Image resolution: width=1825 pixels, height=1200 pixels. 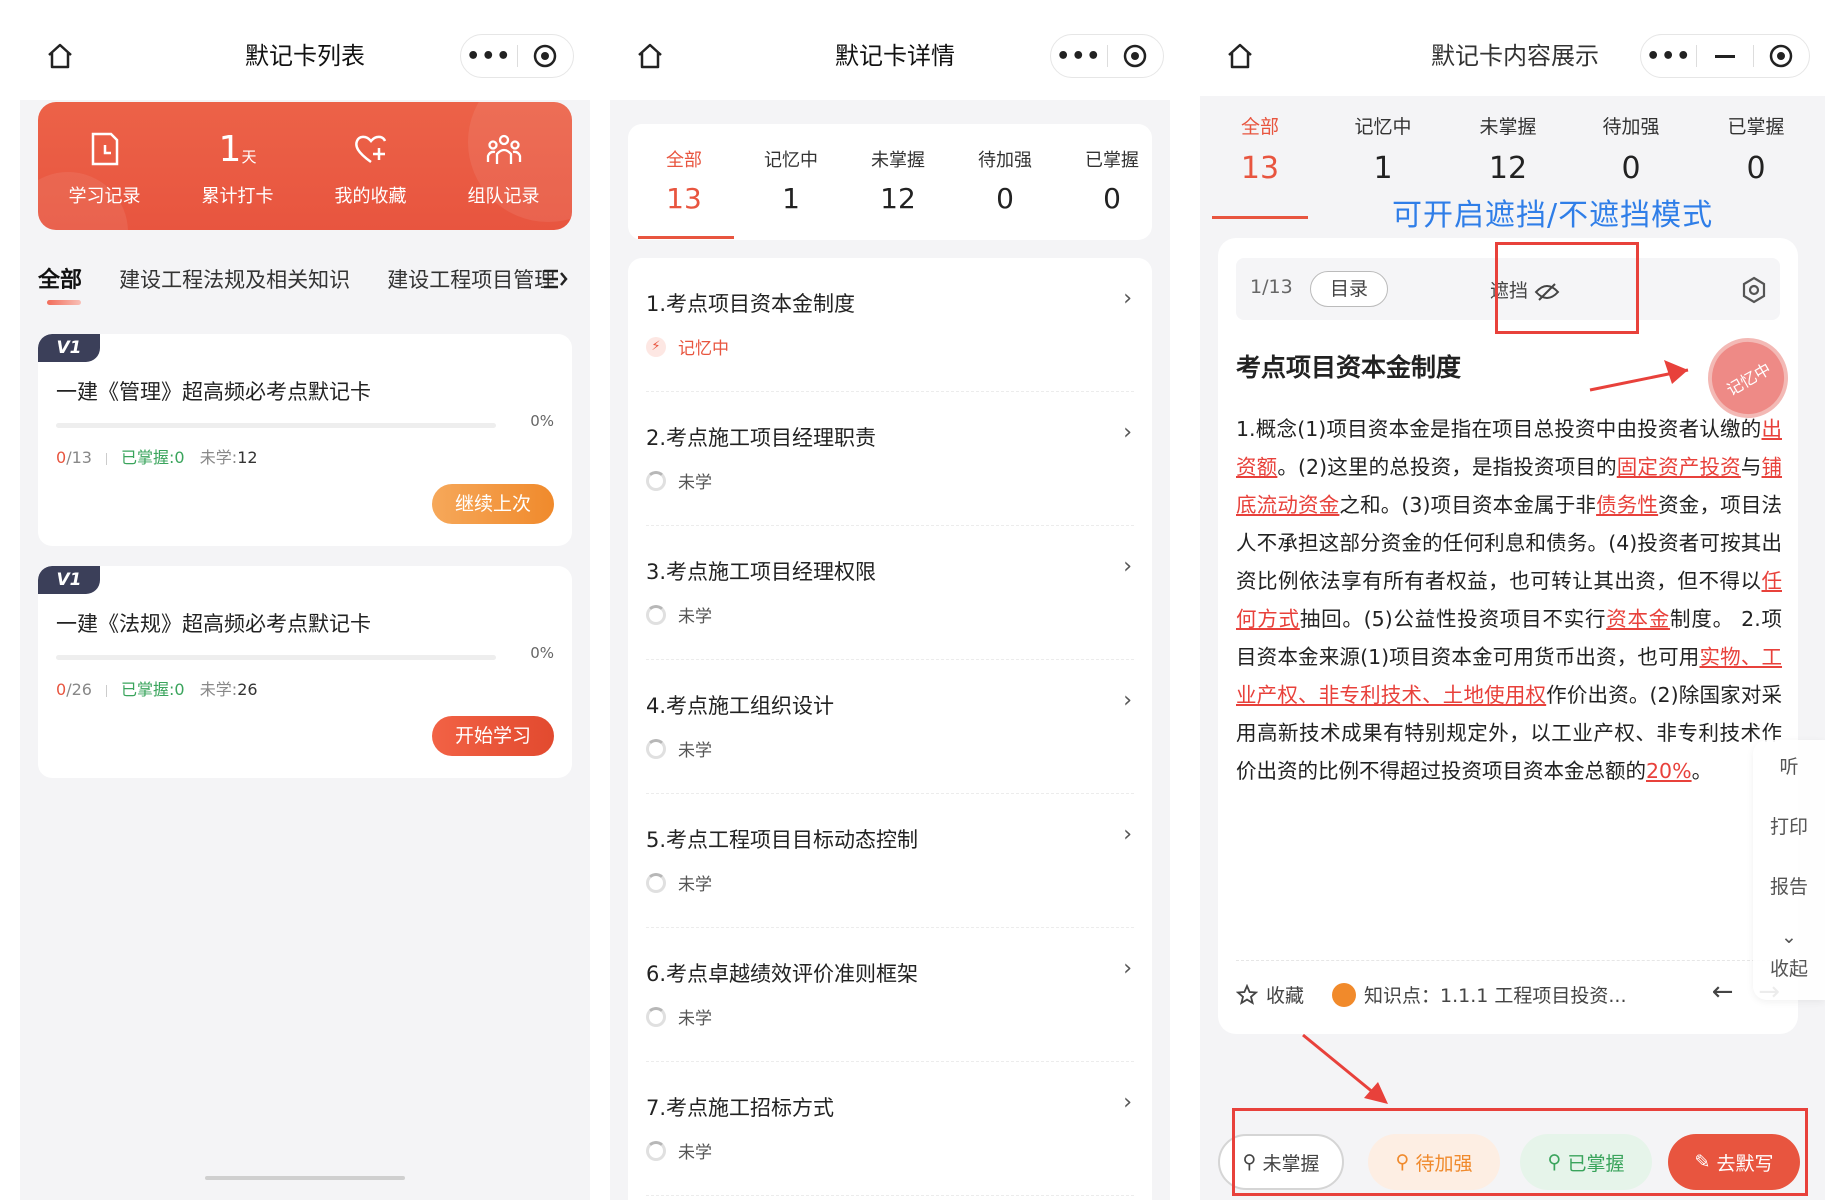 What do you see at coordinates (1754, 290) in the screenshot?
I see `settings-icon` at bounding box center [1754, 290].